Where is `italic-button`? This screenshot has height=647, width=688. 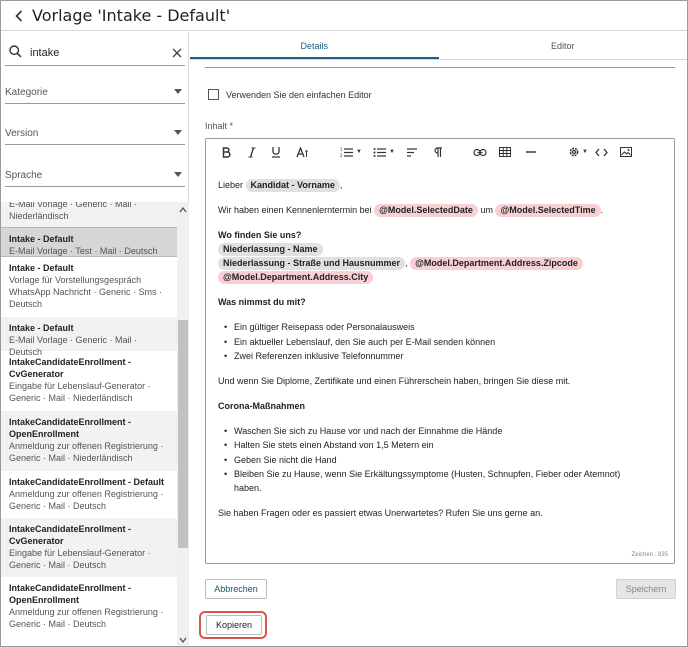
italic-button is located at coordinates (252, 152).